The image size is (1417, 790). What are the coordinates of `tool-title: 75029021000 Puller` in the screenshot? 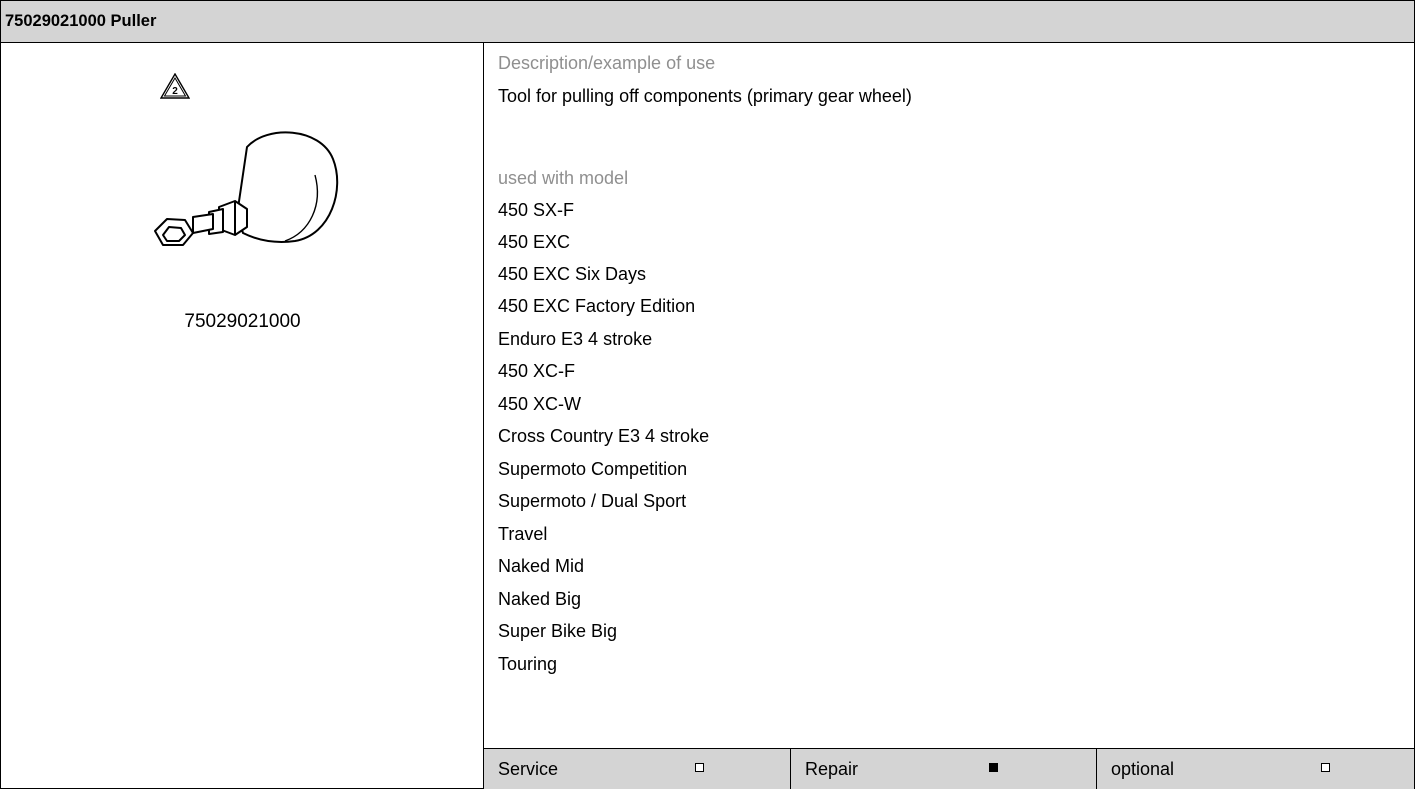 It's located at (707, 22).